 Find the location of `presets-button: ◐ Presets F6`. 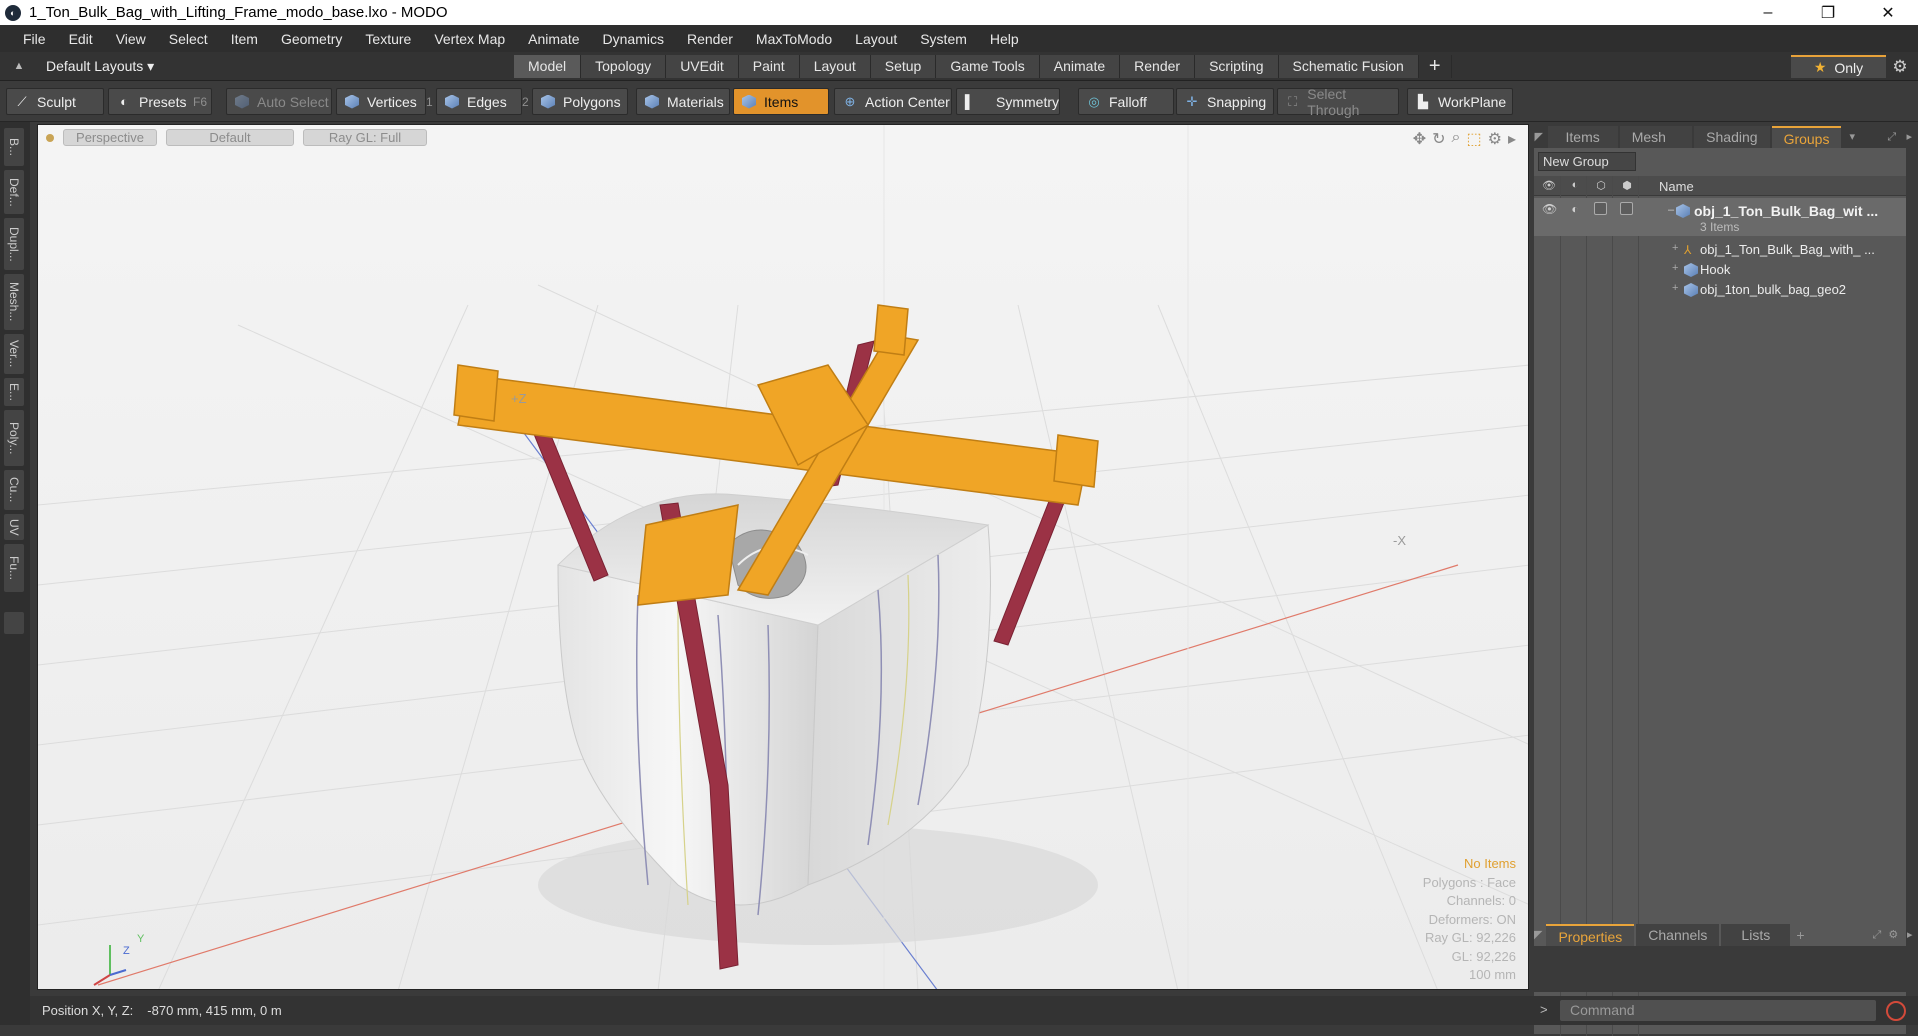

presets-button: ◐ Presets F6 is located at coordinates (160, 101).